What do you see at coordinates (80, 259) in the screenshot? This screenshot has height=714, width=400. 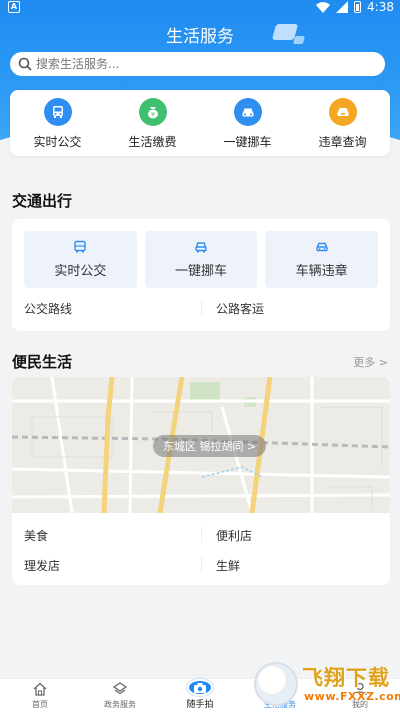 I see `tile-realtime-bus: 实时公交` at bounding box center [80, 259].